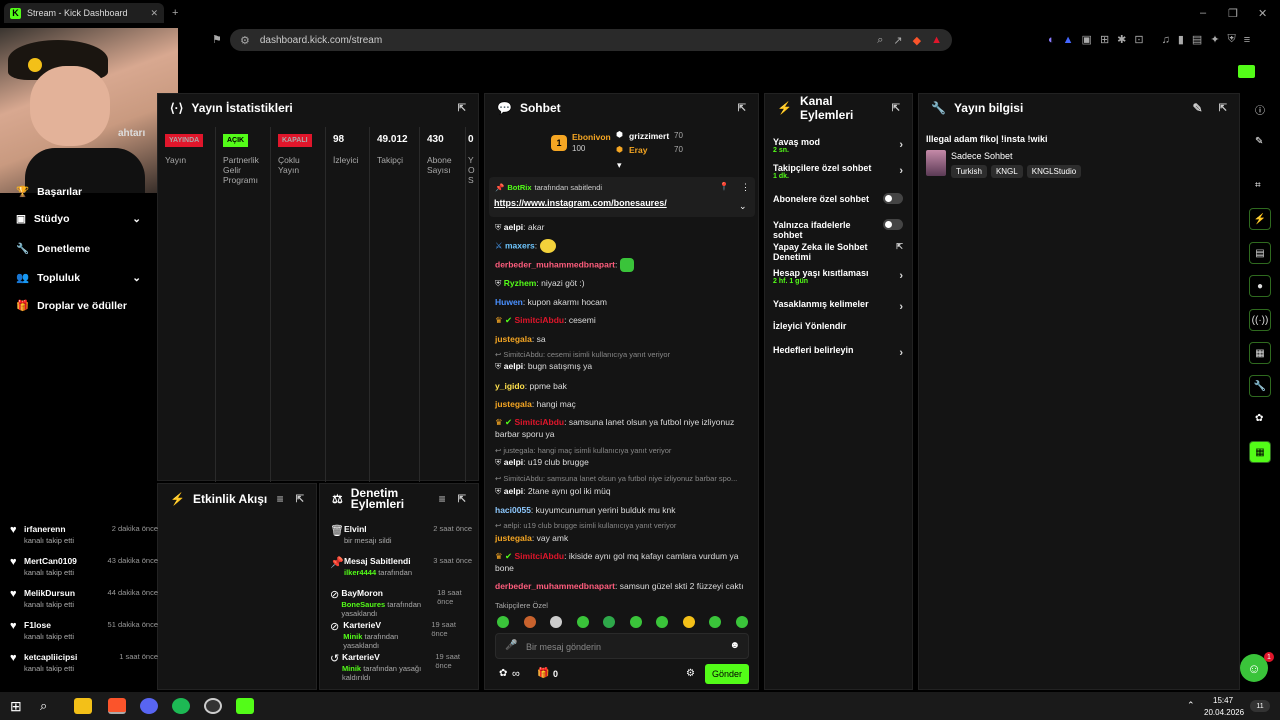 The image size is (1280, 720). Describe the element at coordinates (43, 706) in the screenshot. I see `search-icon: ⌕` at that location.